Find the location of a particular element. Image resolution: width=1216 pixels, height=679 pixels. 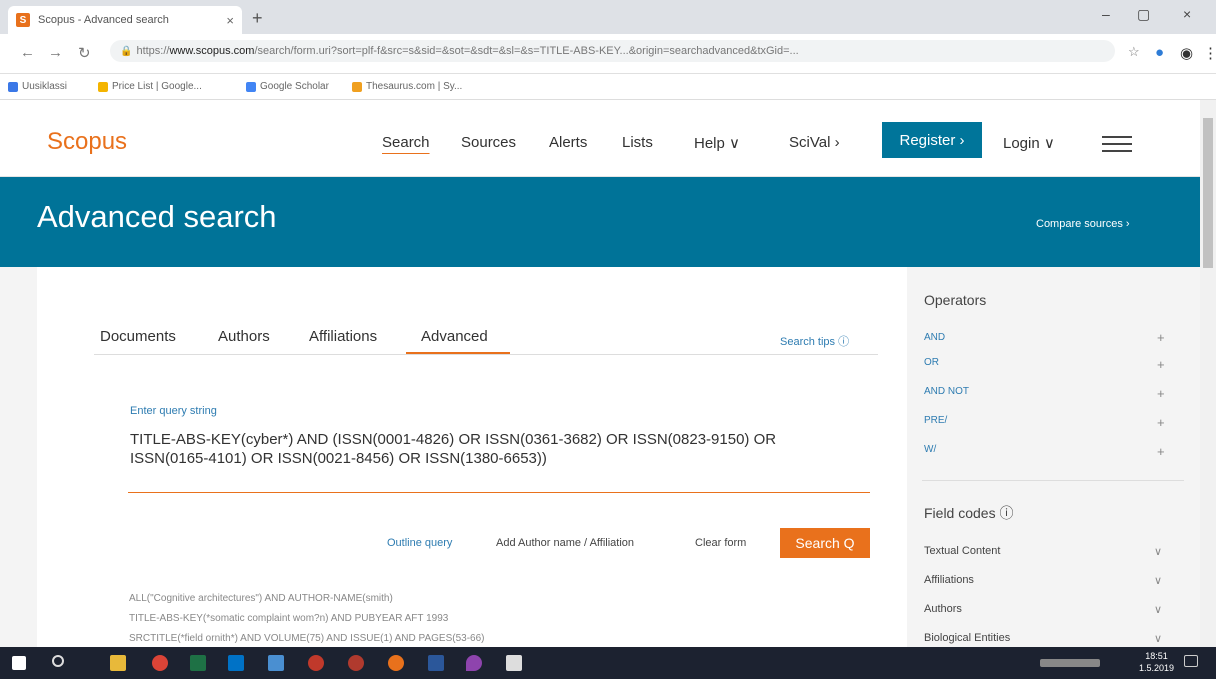

taskbar-clock: 18:51 1.5.2019 is located at coordinates (1156, 662).